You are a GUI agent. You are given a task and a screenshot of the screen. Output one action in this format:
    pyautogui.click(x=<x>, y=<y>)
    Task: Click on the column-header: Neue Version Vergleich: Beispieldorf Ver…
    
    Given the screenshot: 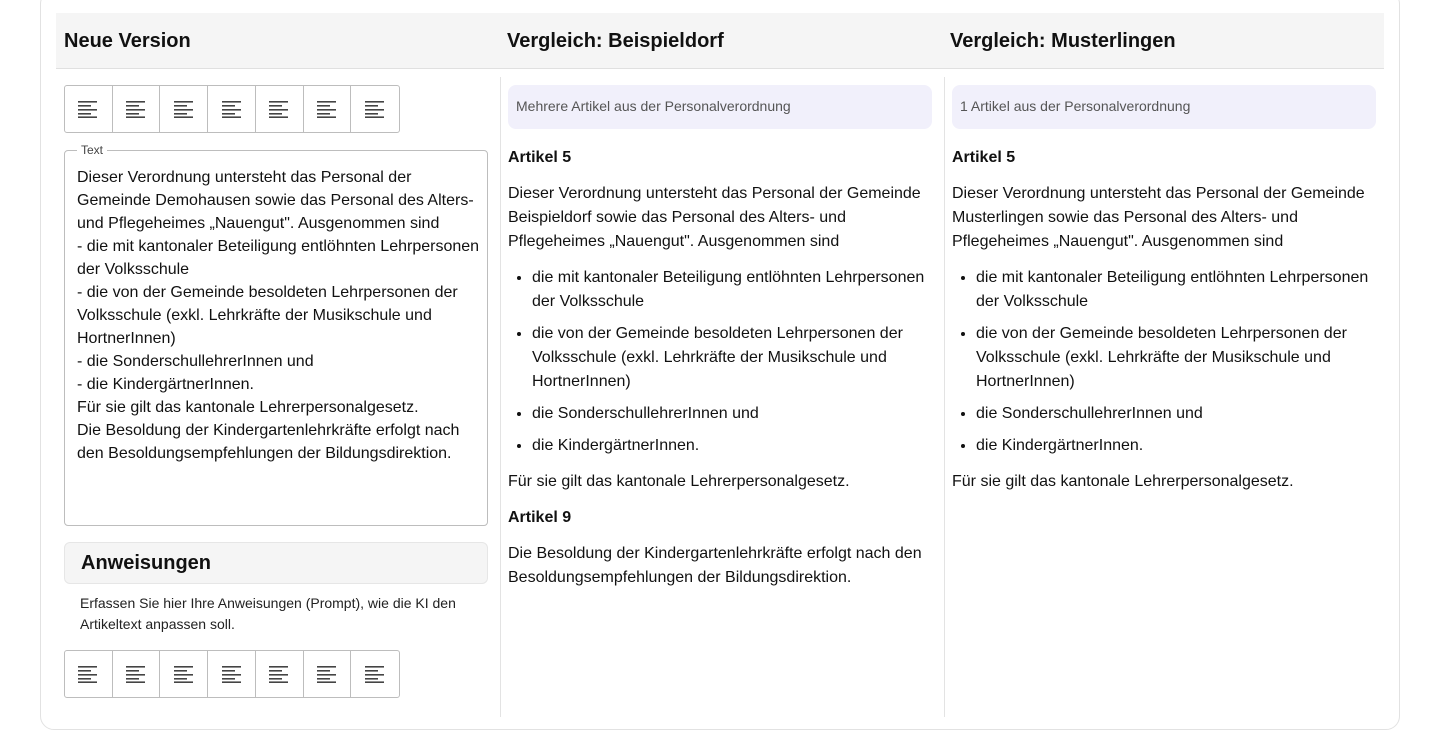 What is the action you would take?
    pyautogui.click(x=720, y=41)
    